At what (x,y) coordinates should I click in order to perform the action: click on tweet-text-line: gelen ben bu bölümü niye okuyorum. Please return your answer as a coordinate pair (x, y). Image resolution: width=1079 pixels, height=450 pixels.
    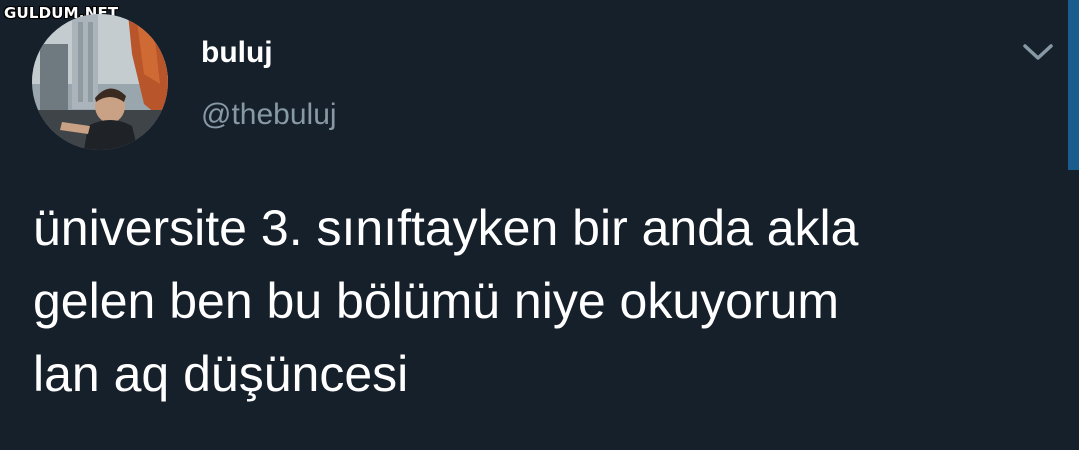
    Looking at the image, I should click on (436, 301).